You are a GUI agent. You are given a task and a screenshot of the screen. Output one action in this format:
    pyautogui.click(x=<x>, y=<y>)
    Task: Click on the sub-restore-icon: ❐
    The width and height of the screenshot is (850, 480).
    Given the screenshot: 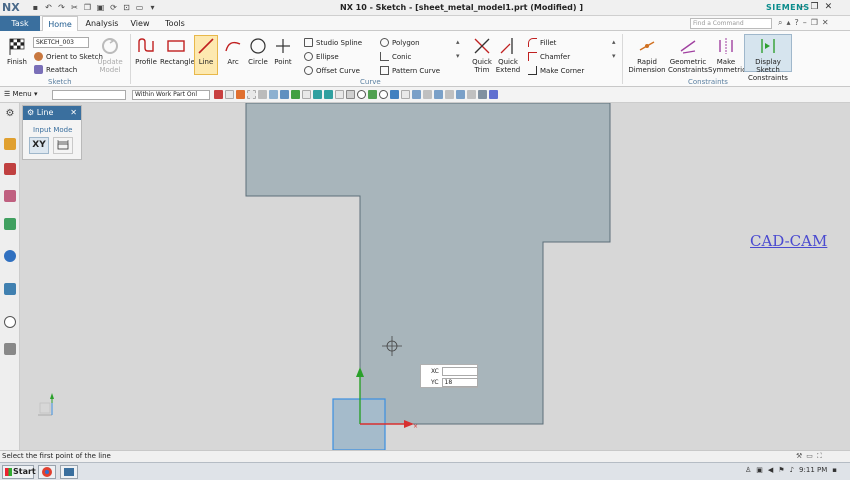 What is the action you would take?
    pyautogui.click(x=814, y=23)
    